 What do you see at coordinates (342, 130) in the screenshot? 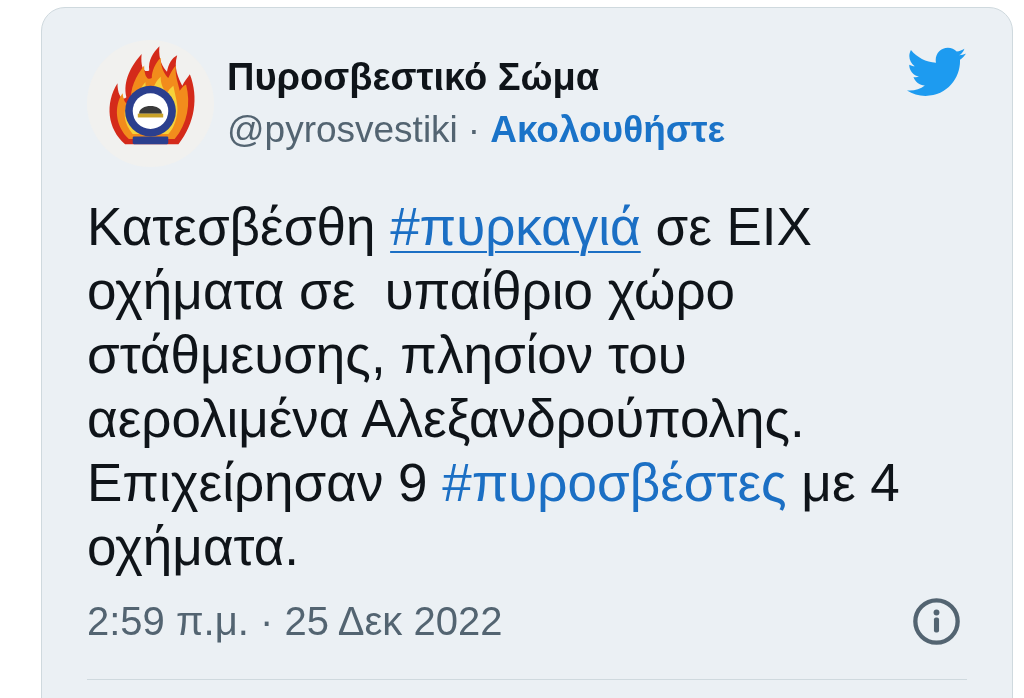
I see `author-handle: @pyrosvestiki` at bounding box center [342, 130].